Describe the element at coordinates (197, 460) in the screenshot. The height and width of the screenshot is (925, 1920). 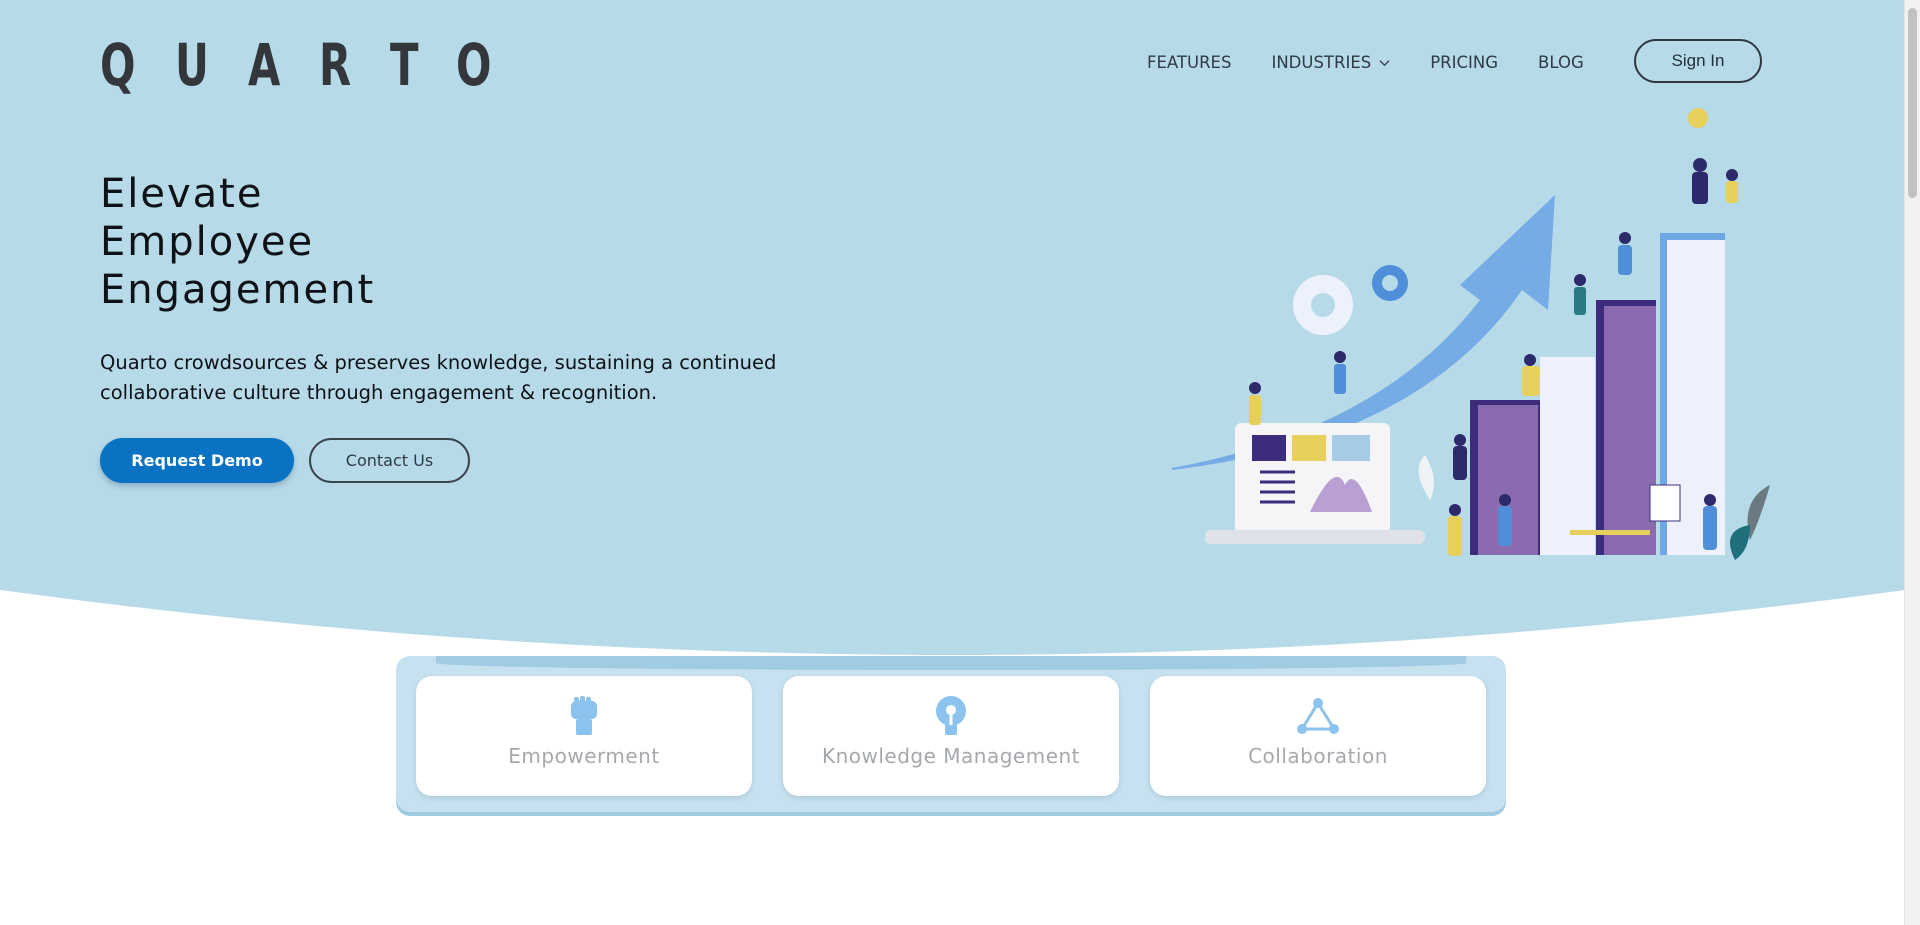
I see `request-demo-button: Request Demo` at that location.